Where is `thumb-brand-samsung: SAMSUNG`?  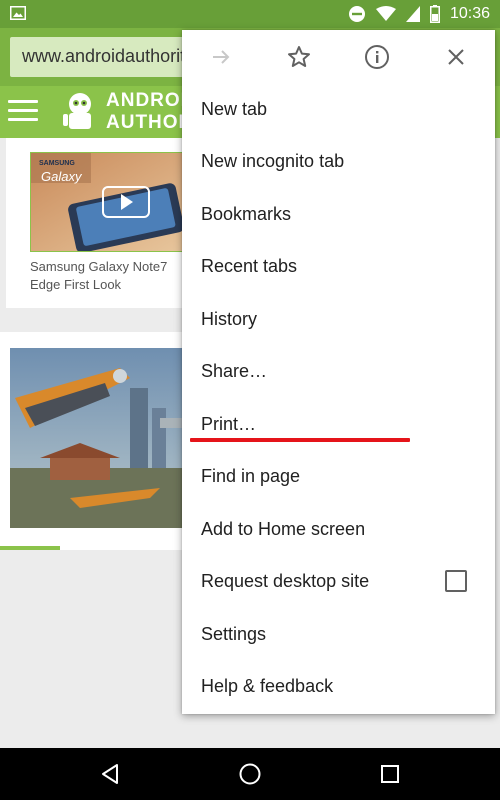
thumb-brand-samsung: SAMSUNG is located at coordinates (57, 163).